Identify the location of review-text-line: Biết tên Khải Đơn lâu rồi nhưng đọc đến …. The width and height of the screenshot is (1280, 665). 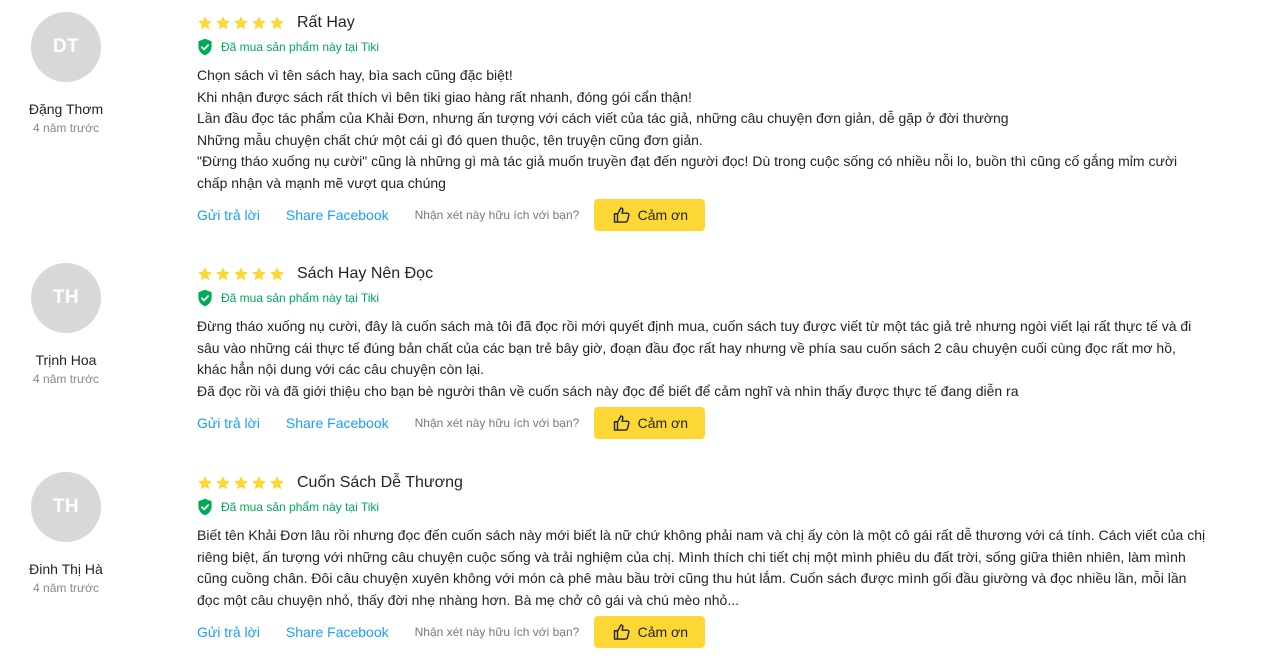
(701, 535).